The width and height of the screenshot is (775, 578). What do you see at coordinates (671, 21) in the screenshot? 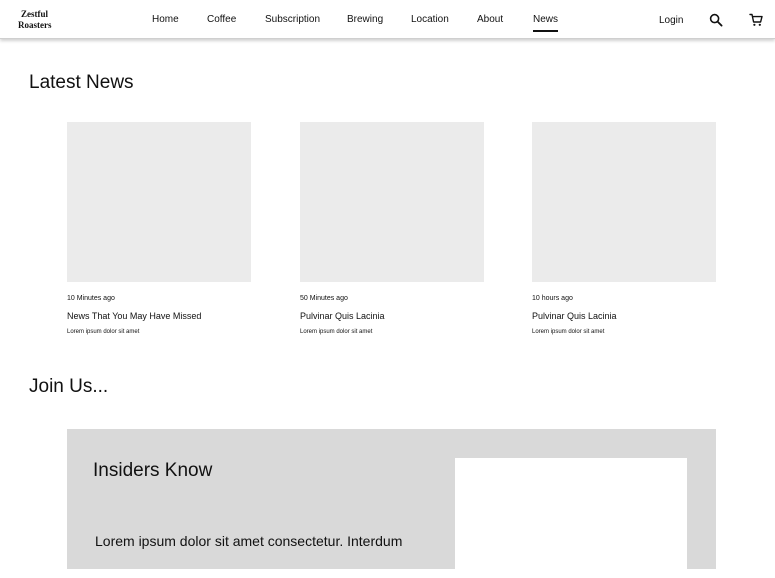
I see `login-link: Login` at bounding box center [671, 21].